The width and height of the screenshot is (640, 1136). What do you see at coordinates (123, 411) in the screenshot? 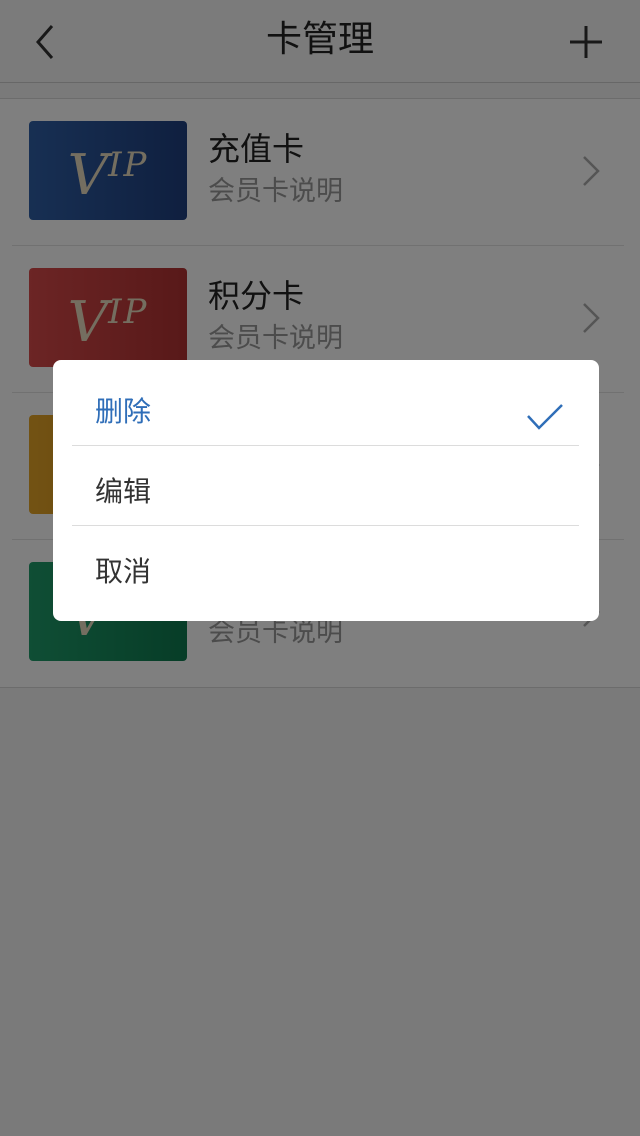
I see `option-label: 删除` at bounding box center [123, 411].